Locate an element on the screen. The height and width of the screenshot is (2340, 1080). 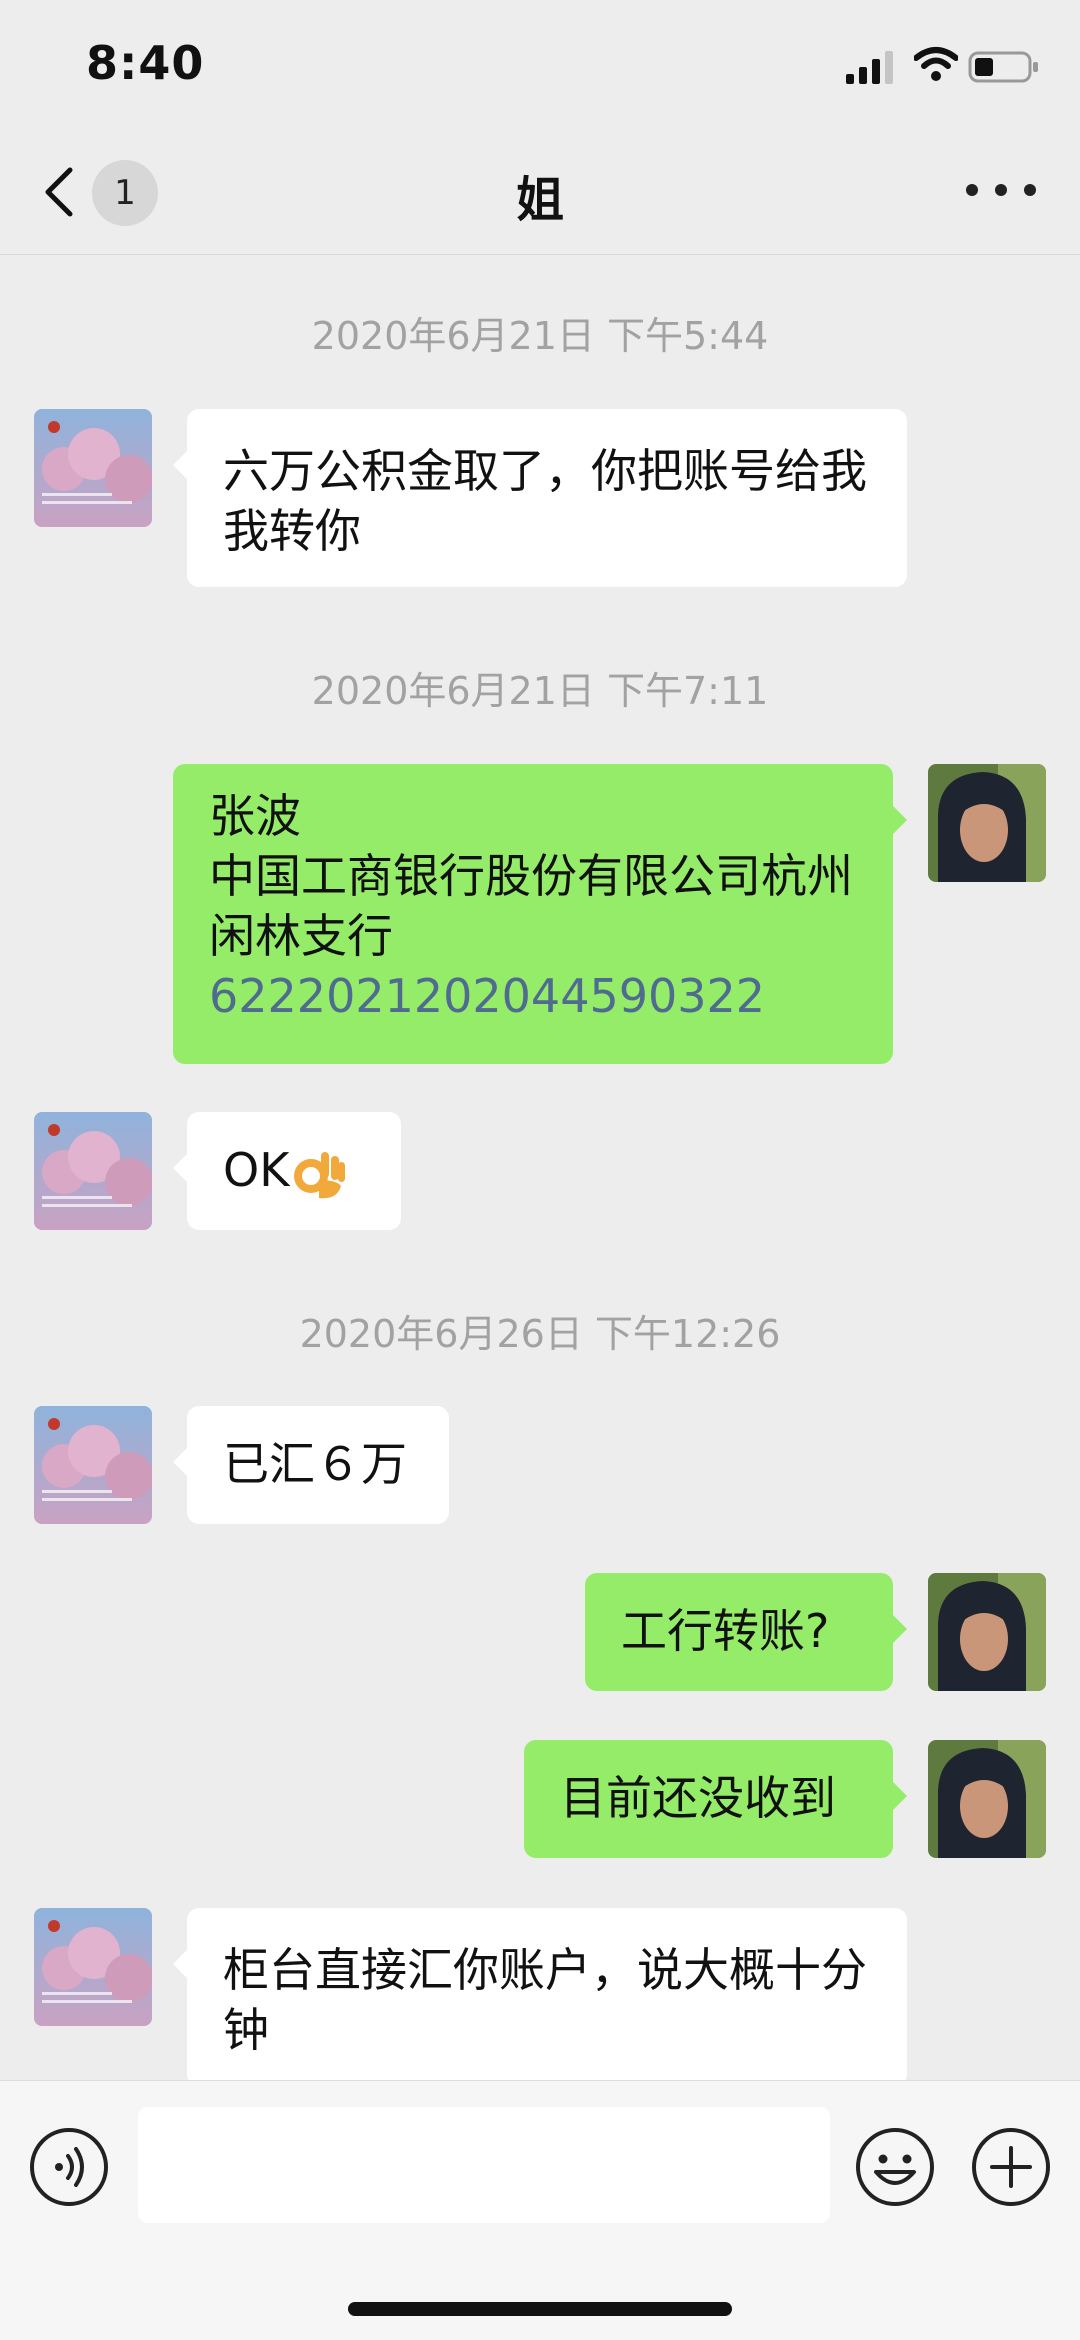
chat-title: 姐 is located at coordinates (539, 200).